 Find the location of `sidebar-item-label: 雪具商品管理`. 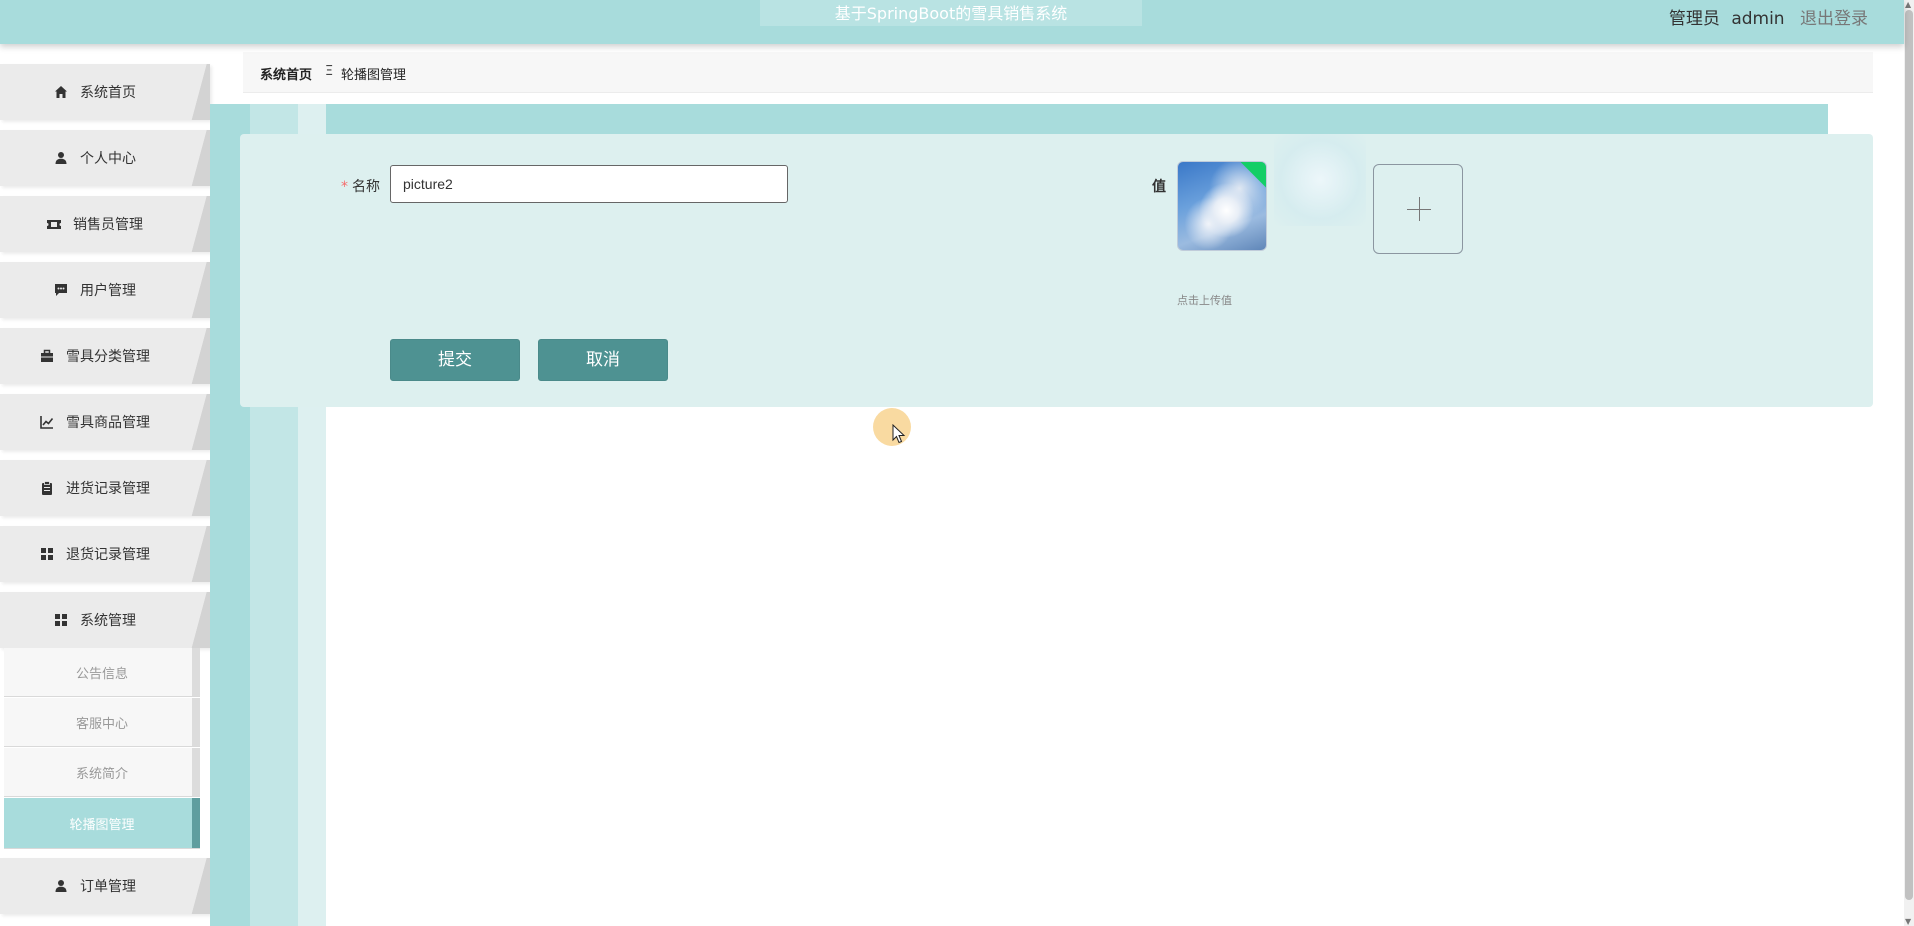

sidebar-item-label: 雪具商品管理 is located at coordinates (108, 423).